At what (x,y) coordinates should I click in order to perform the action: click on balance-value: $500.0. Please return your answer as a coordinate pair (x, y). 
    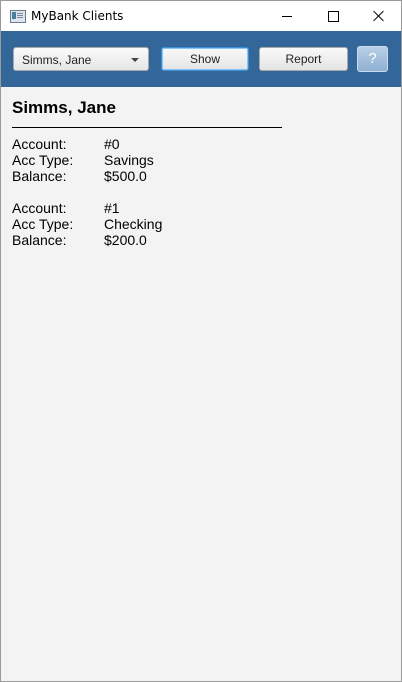
    Looking at the image, I should click on (125, 176).